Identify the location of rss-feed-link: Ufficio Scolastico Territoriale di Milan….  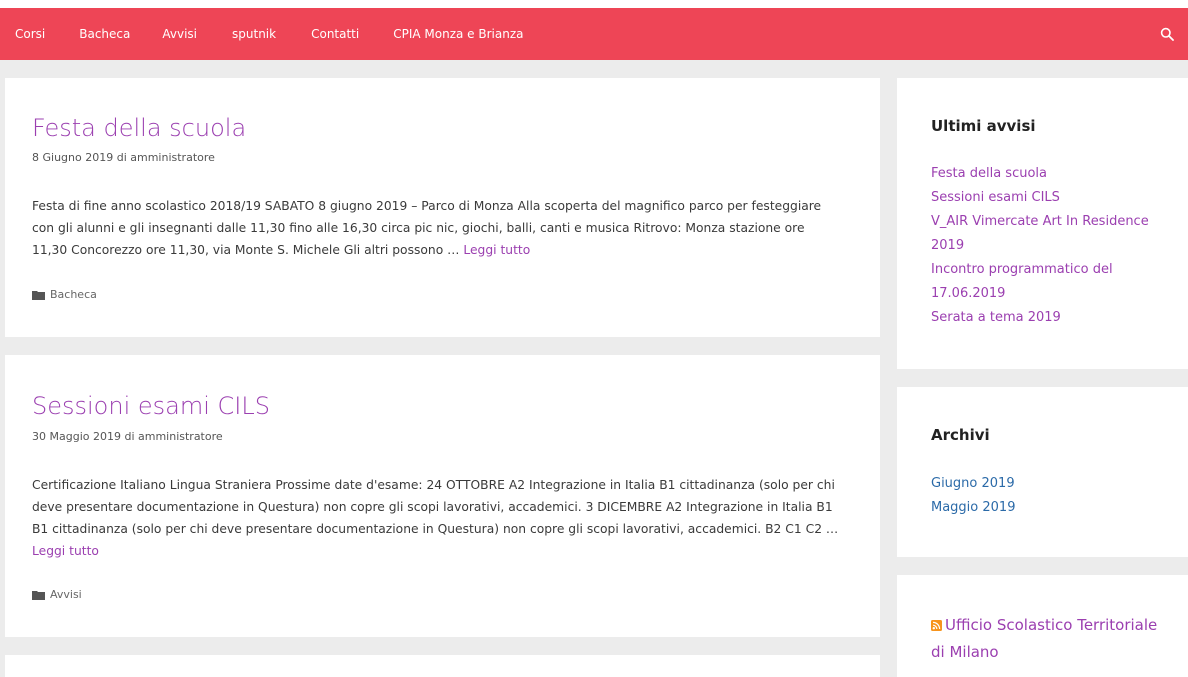
(1051, 639).